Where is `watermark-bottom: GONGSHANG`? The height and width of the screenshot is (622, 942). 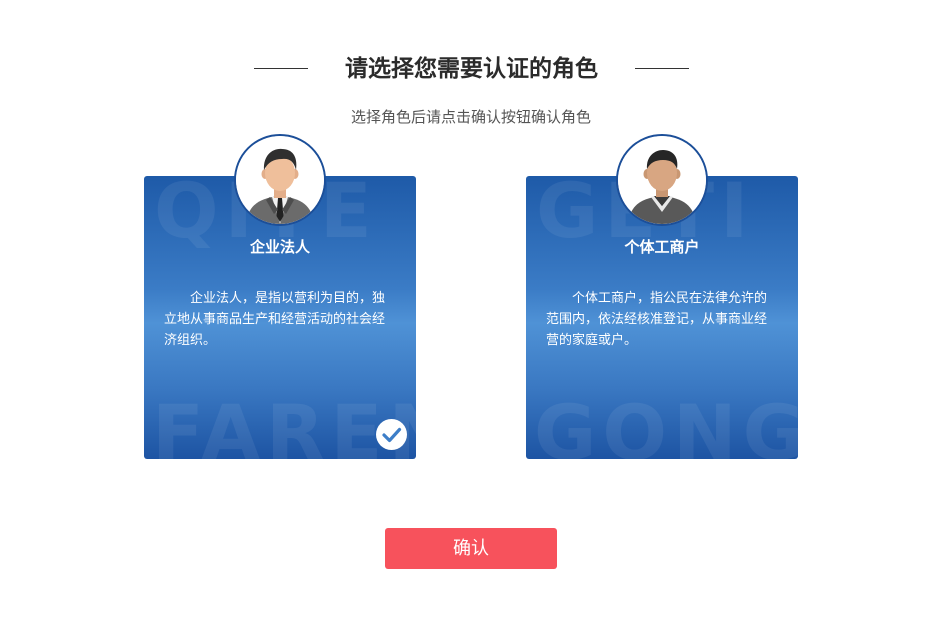 watermark-bottom: GONGSHANG is located at coordinates (666, 423).